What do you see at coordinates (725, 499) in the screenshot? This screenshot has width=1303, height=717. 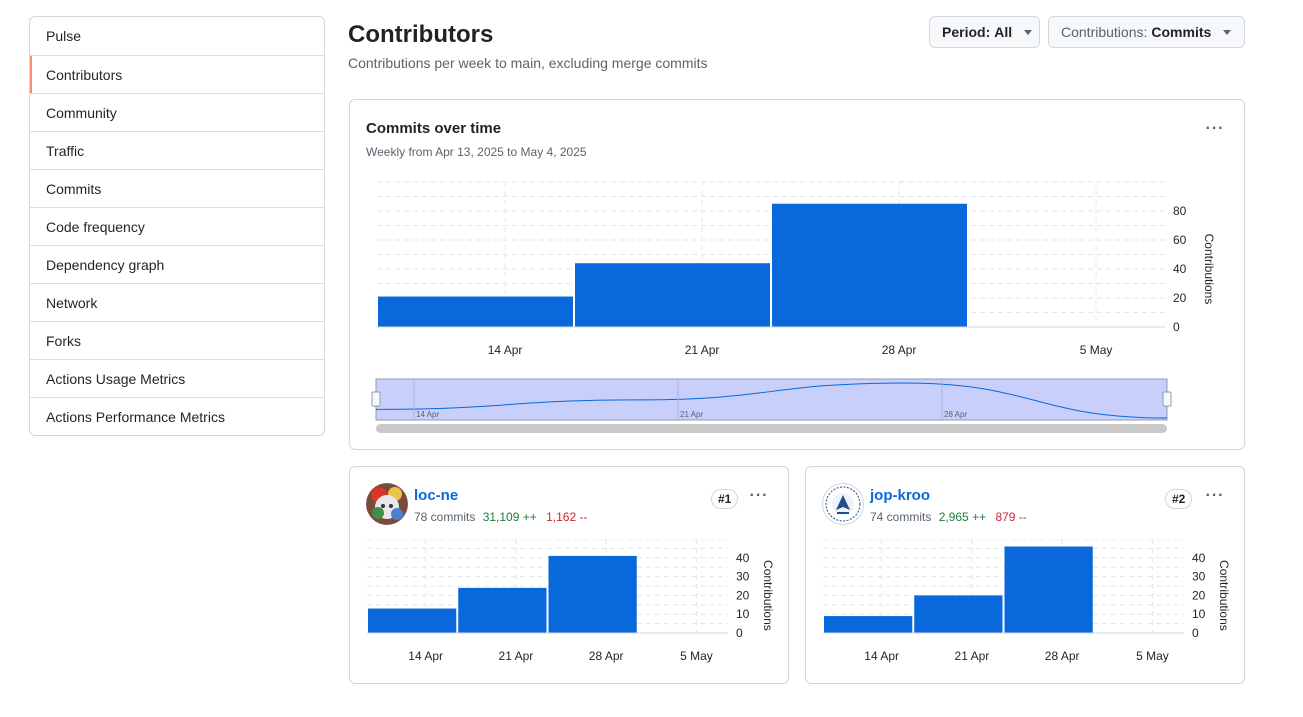 I see `rank-badge: #1` at bounding box center [725, 499].